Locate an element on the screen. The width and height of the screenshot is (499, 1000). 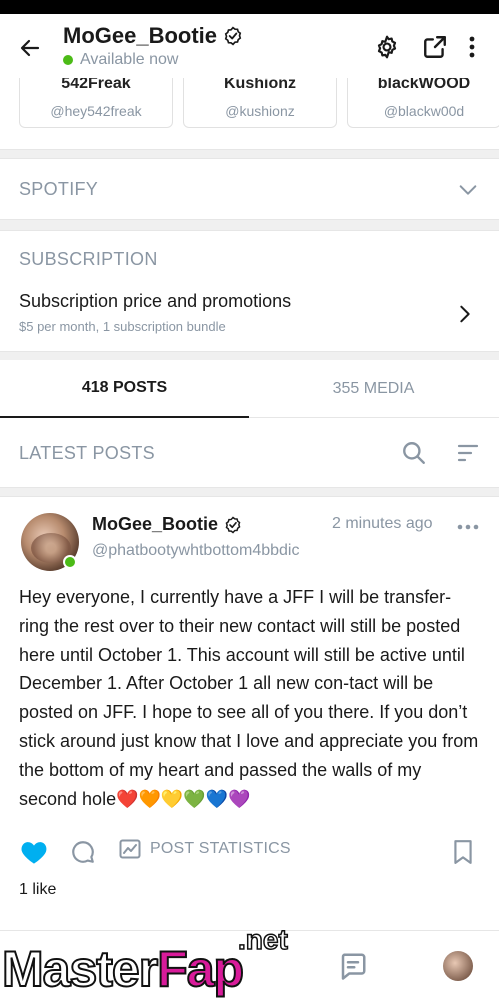
tab-media: 355 MEDIA is located at coordinates (373, 389).